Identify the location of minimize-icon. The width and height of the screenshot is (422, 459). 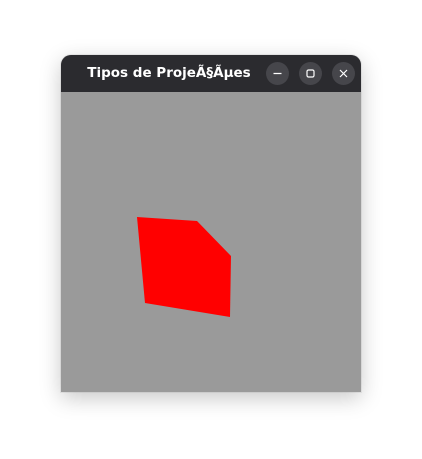
(277, 73).